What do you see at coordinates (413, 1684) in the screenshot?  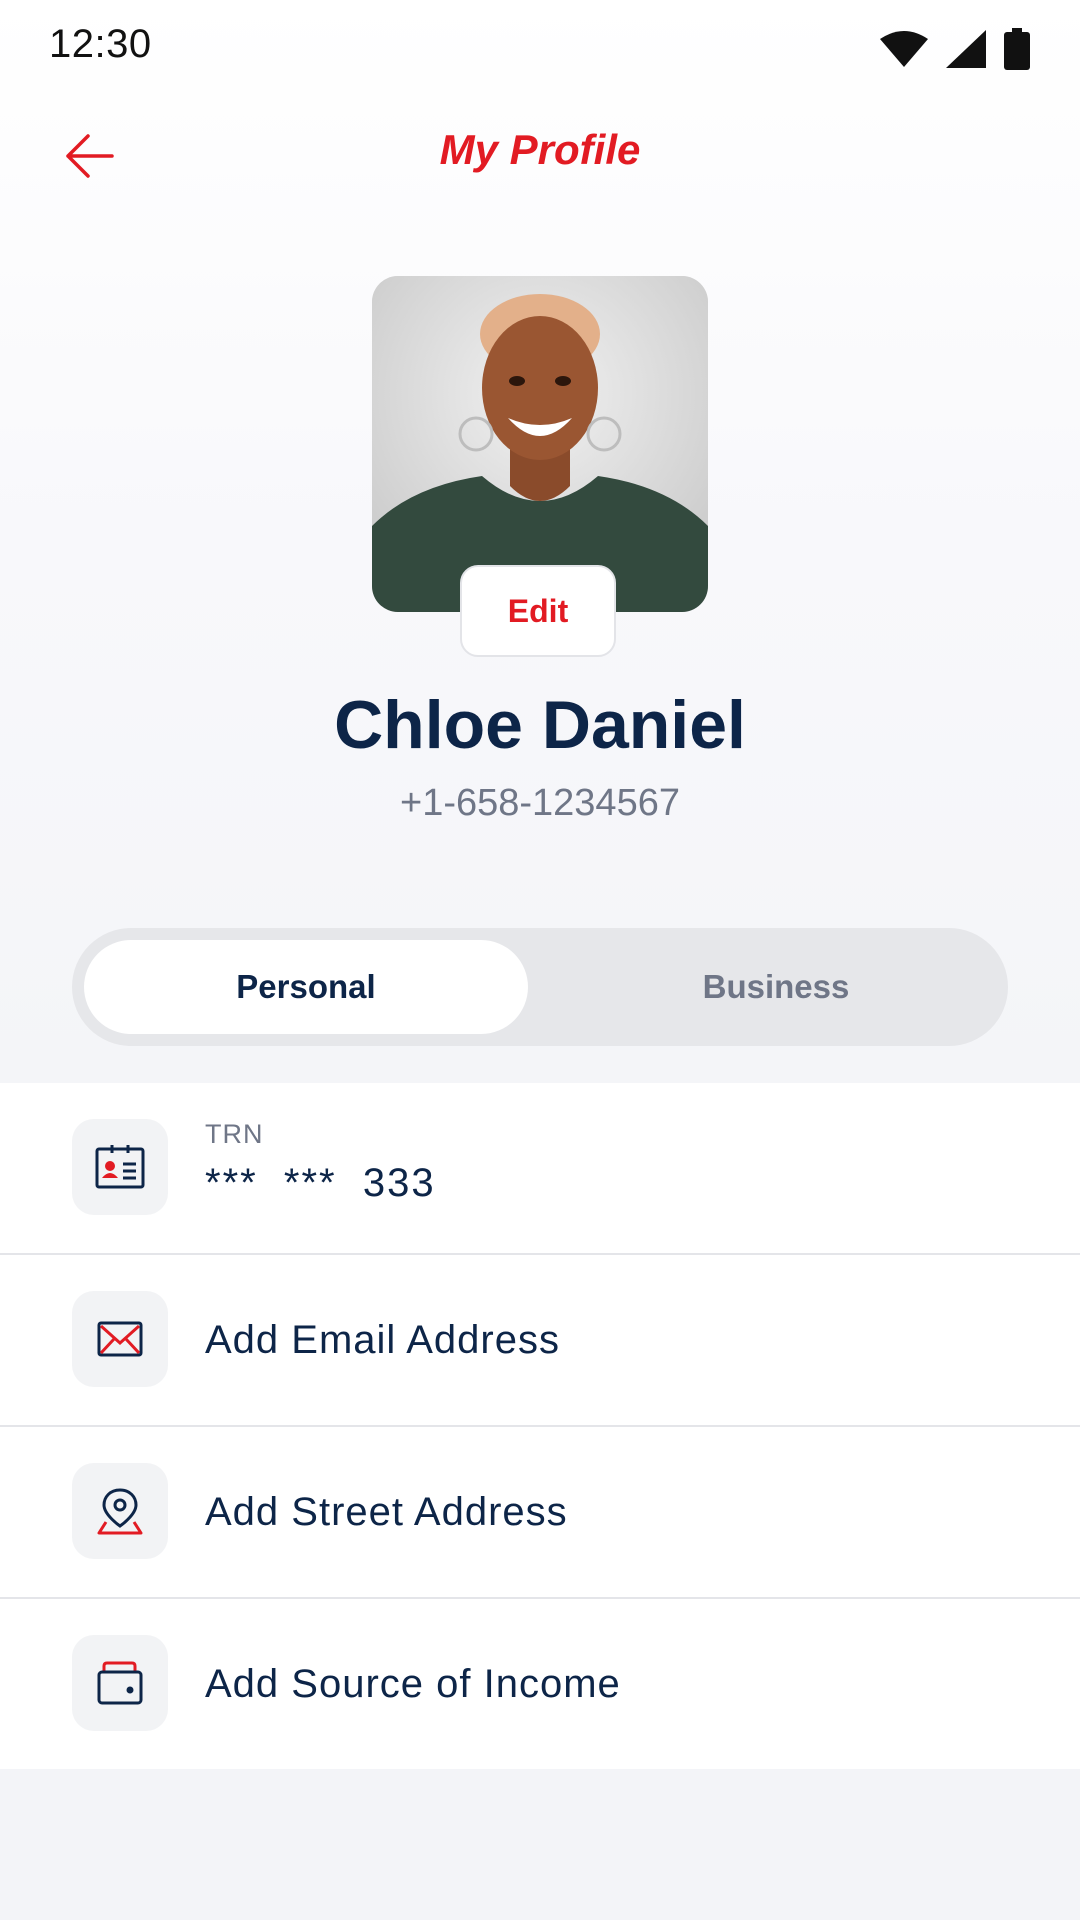 I see `source-of-income-label: Add Source of Income` at bounding box center [413, 1684].